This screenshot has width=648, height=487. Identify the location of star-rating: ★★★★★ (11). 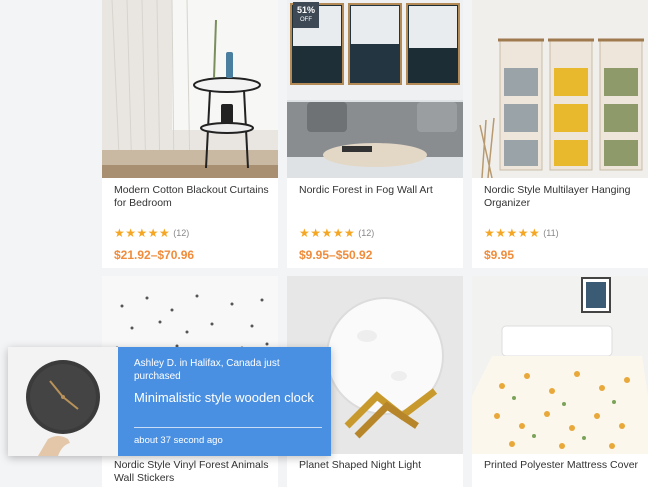
(521, 233).